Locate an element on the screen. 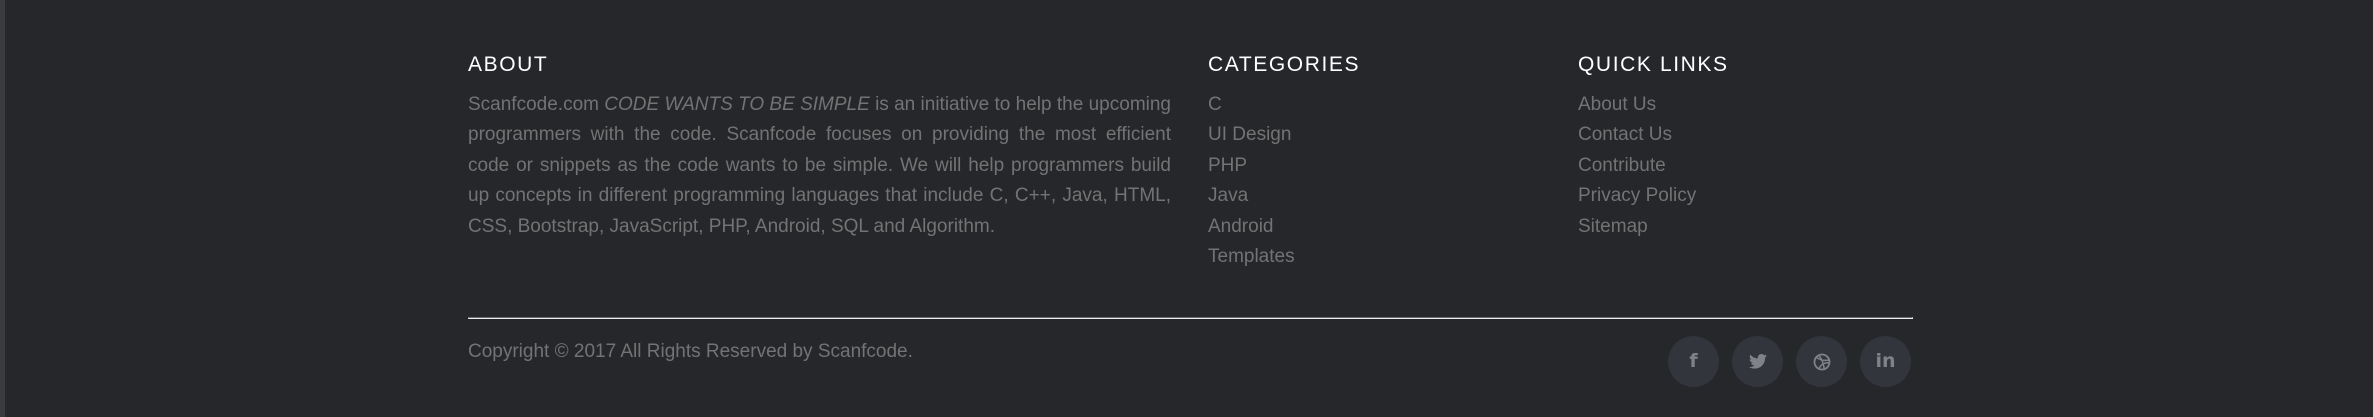  category-item: C is located at coordinates (1251, 105).